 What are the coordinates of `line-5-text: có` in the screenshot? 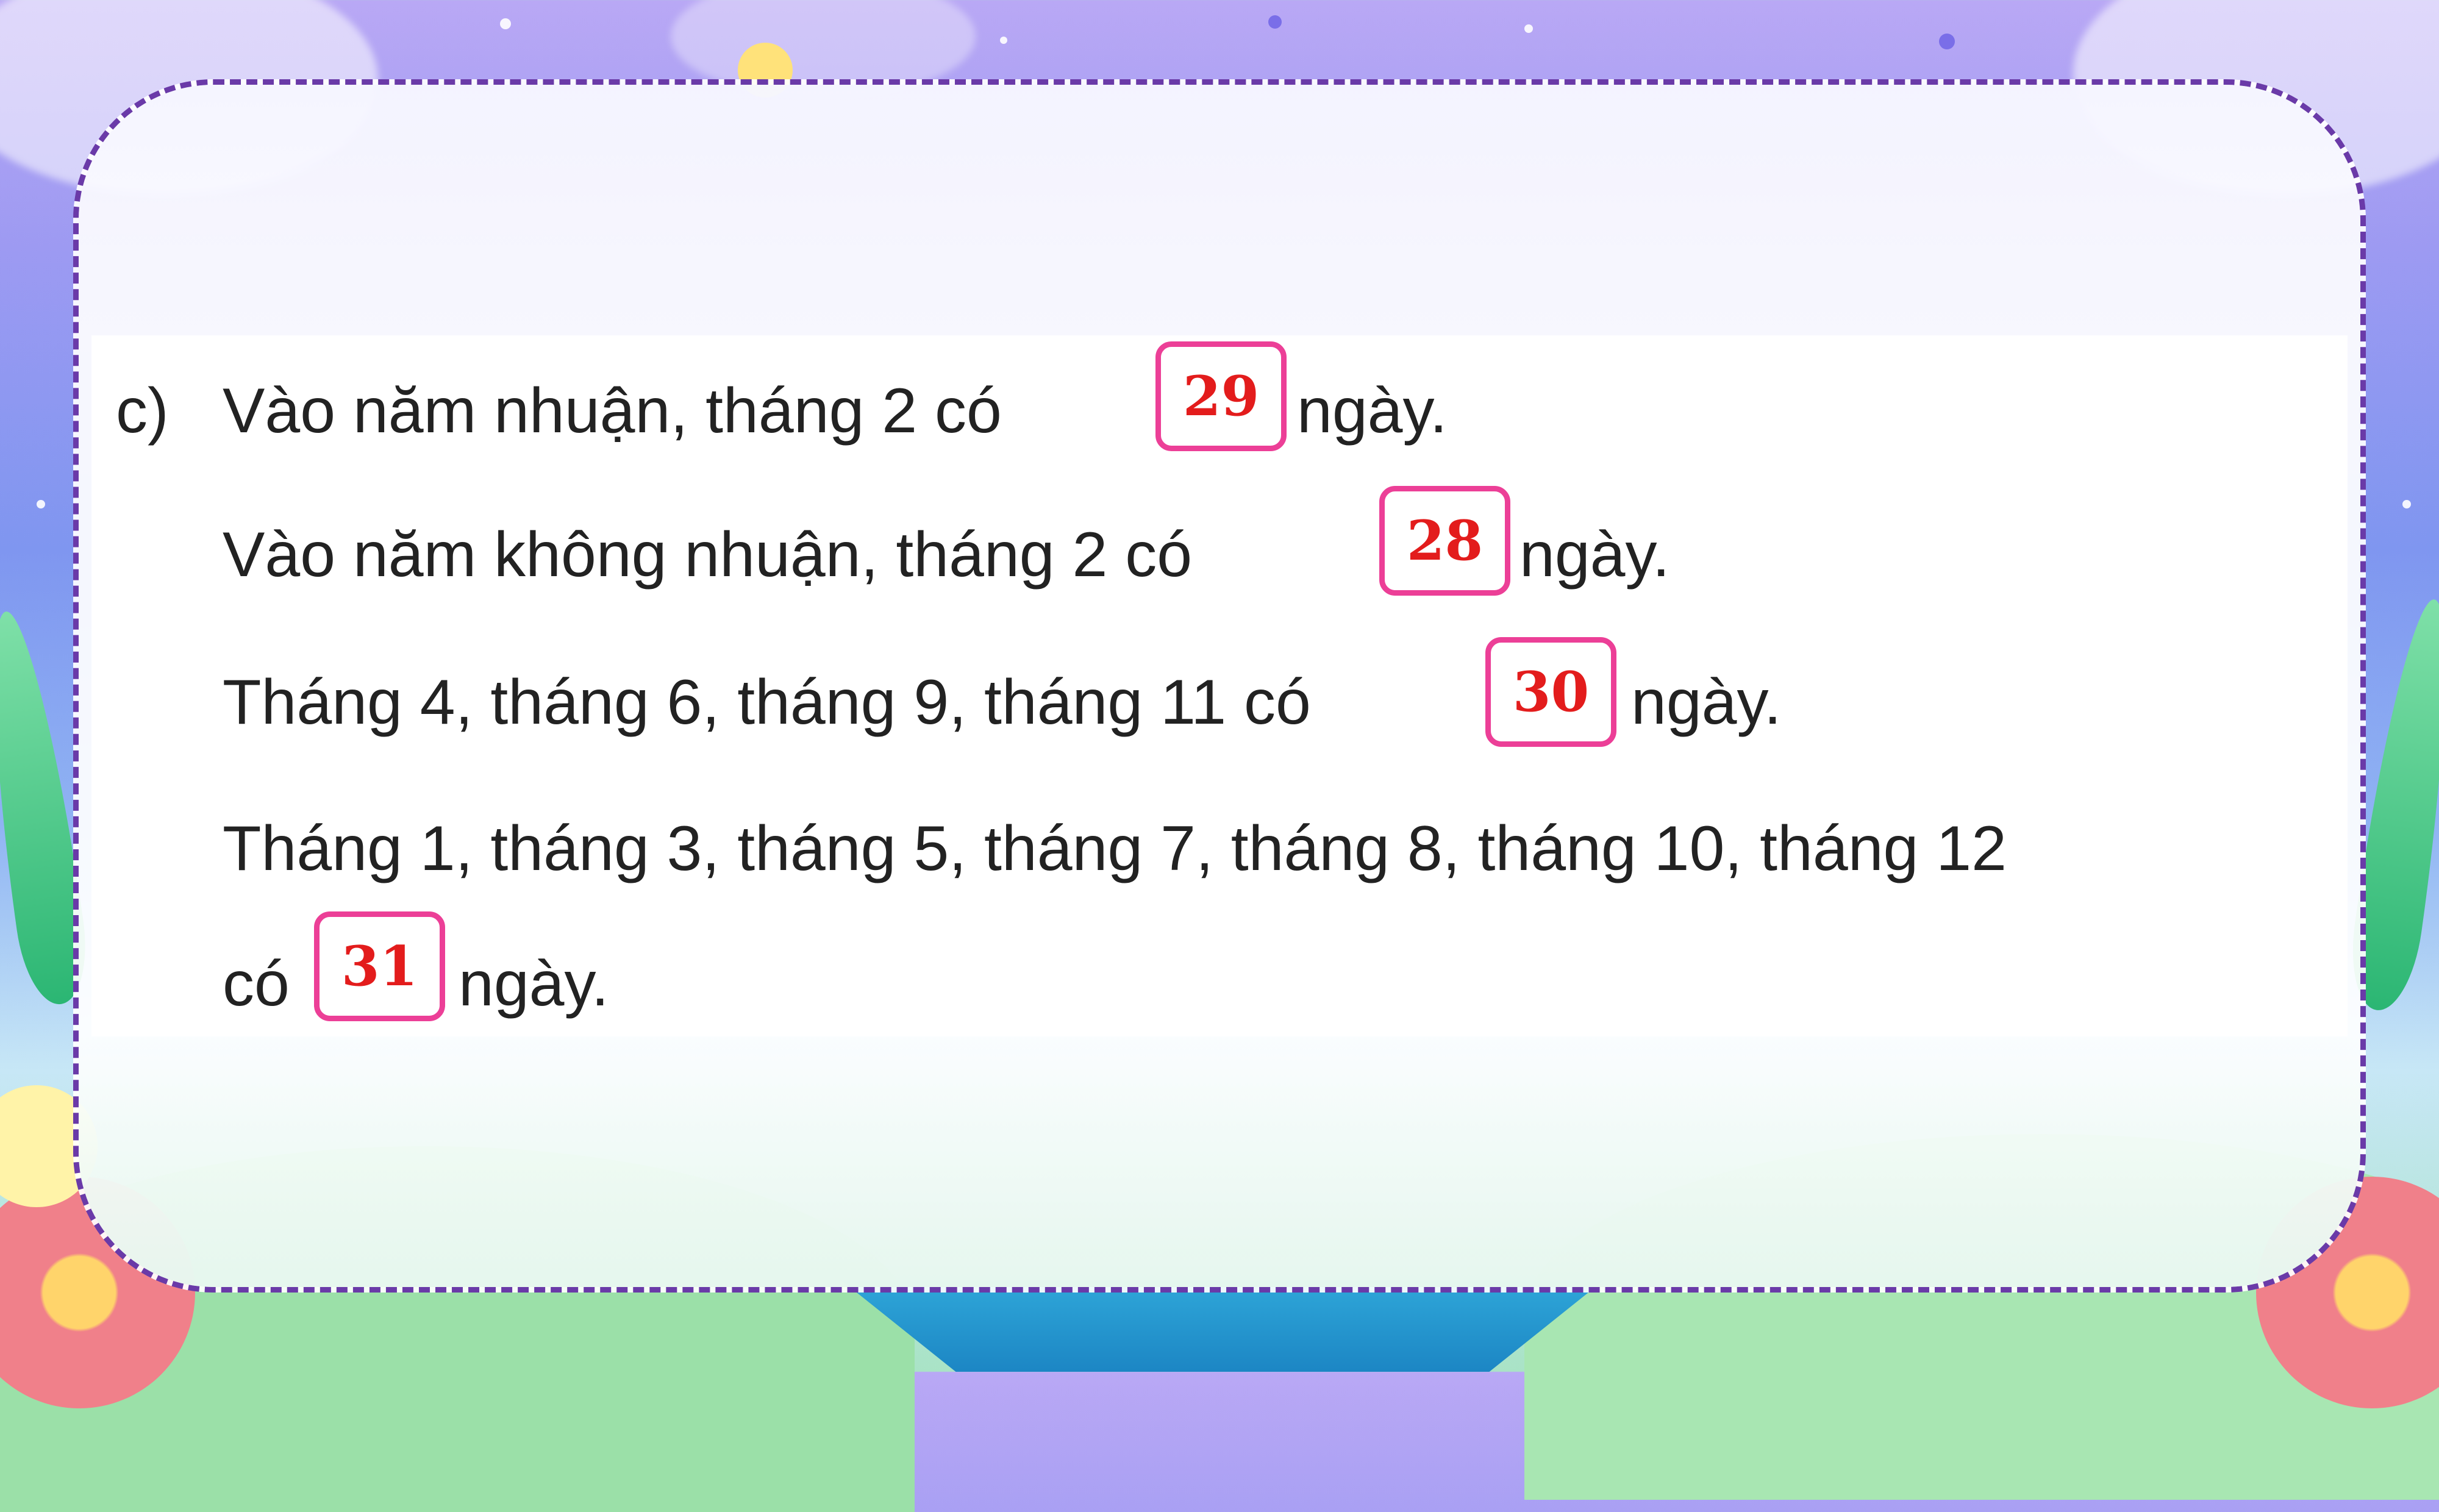 It's located at (256, 984).